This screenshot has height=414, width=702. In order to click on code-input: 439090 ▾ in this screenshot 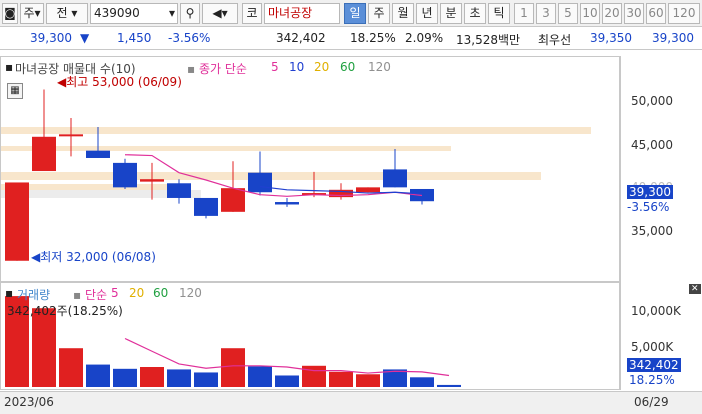, I will do `click(134, 13)`.